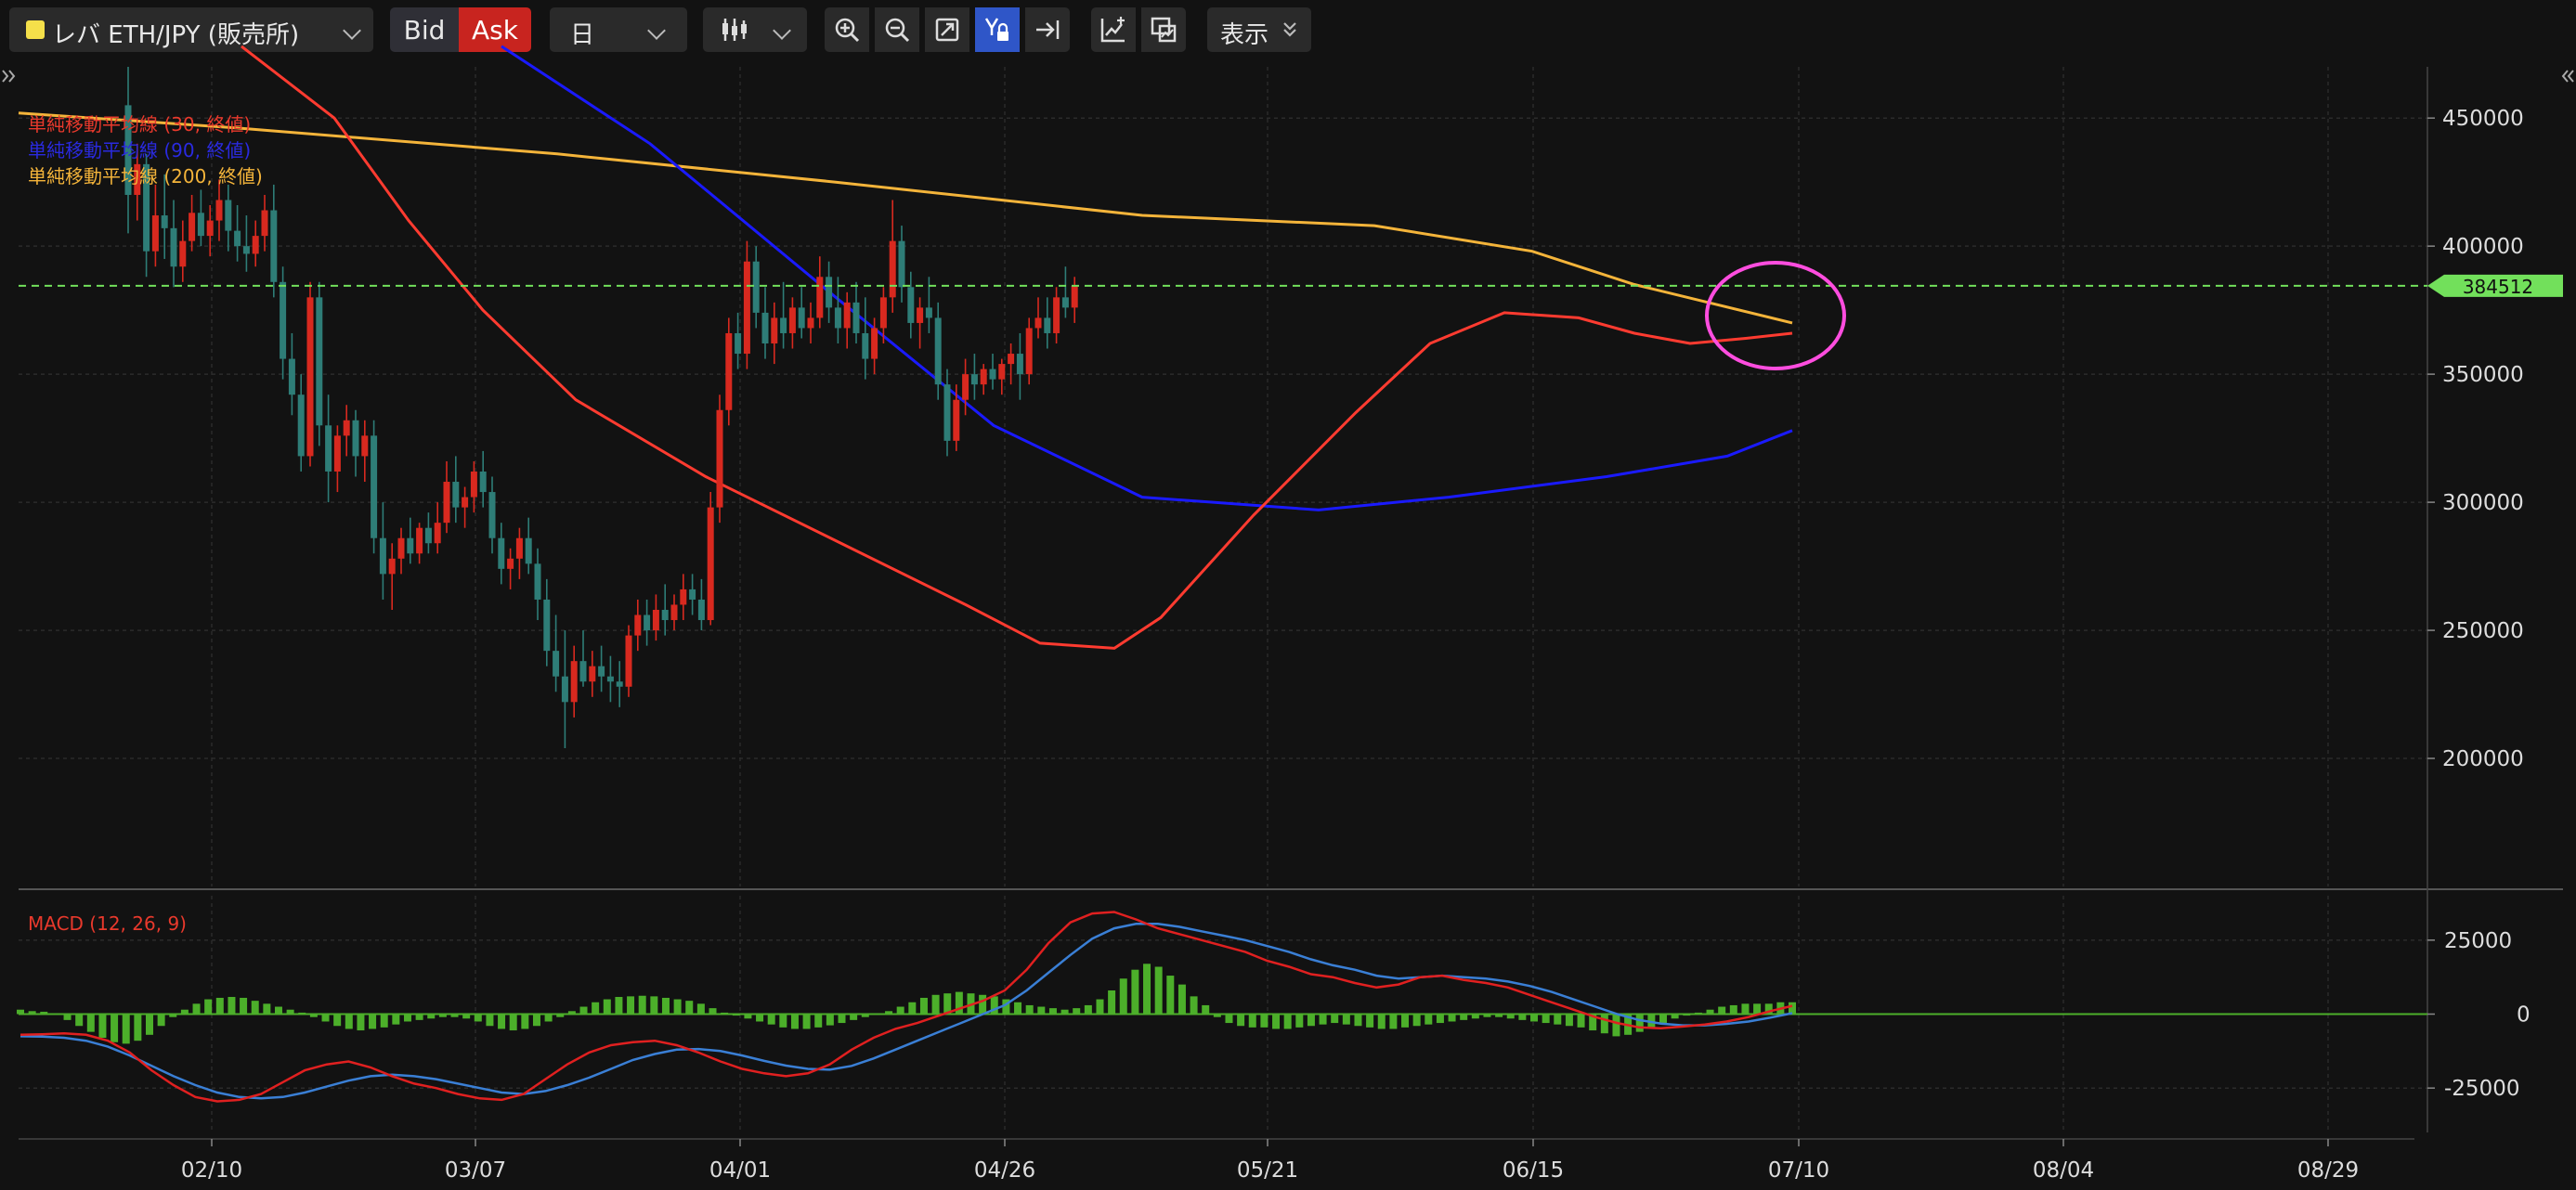  What do you see at coordinates (2328, 1170) in the screenshot?
I see `date-tick-label: 08/29` at bounding box center [2328, 1170].